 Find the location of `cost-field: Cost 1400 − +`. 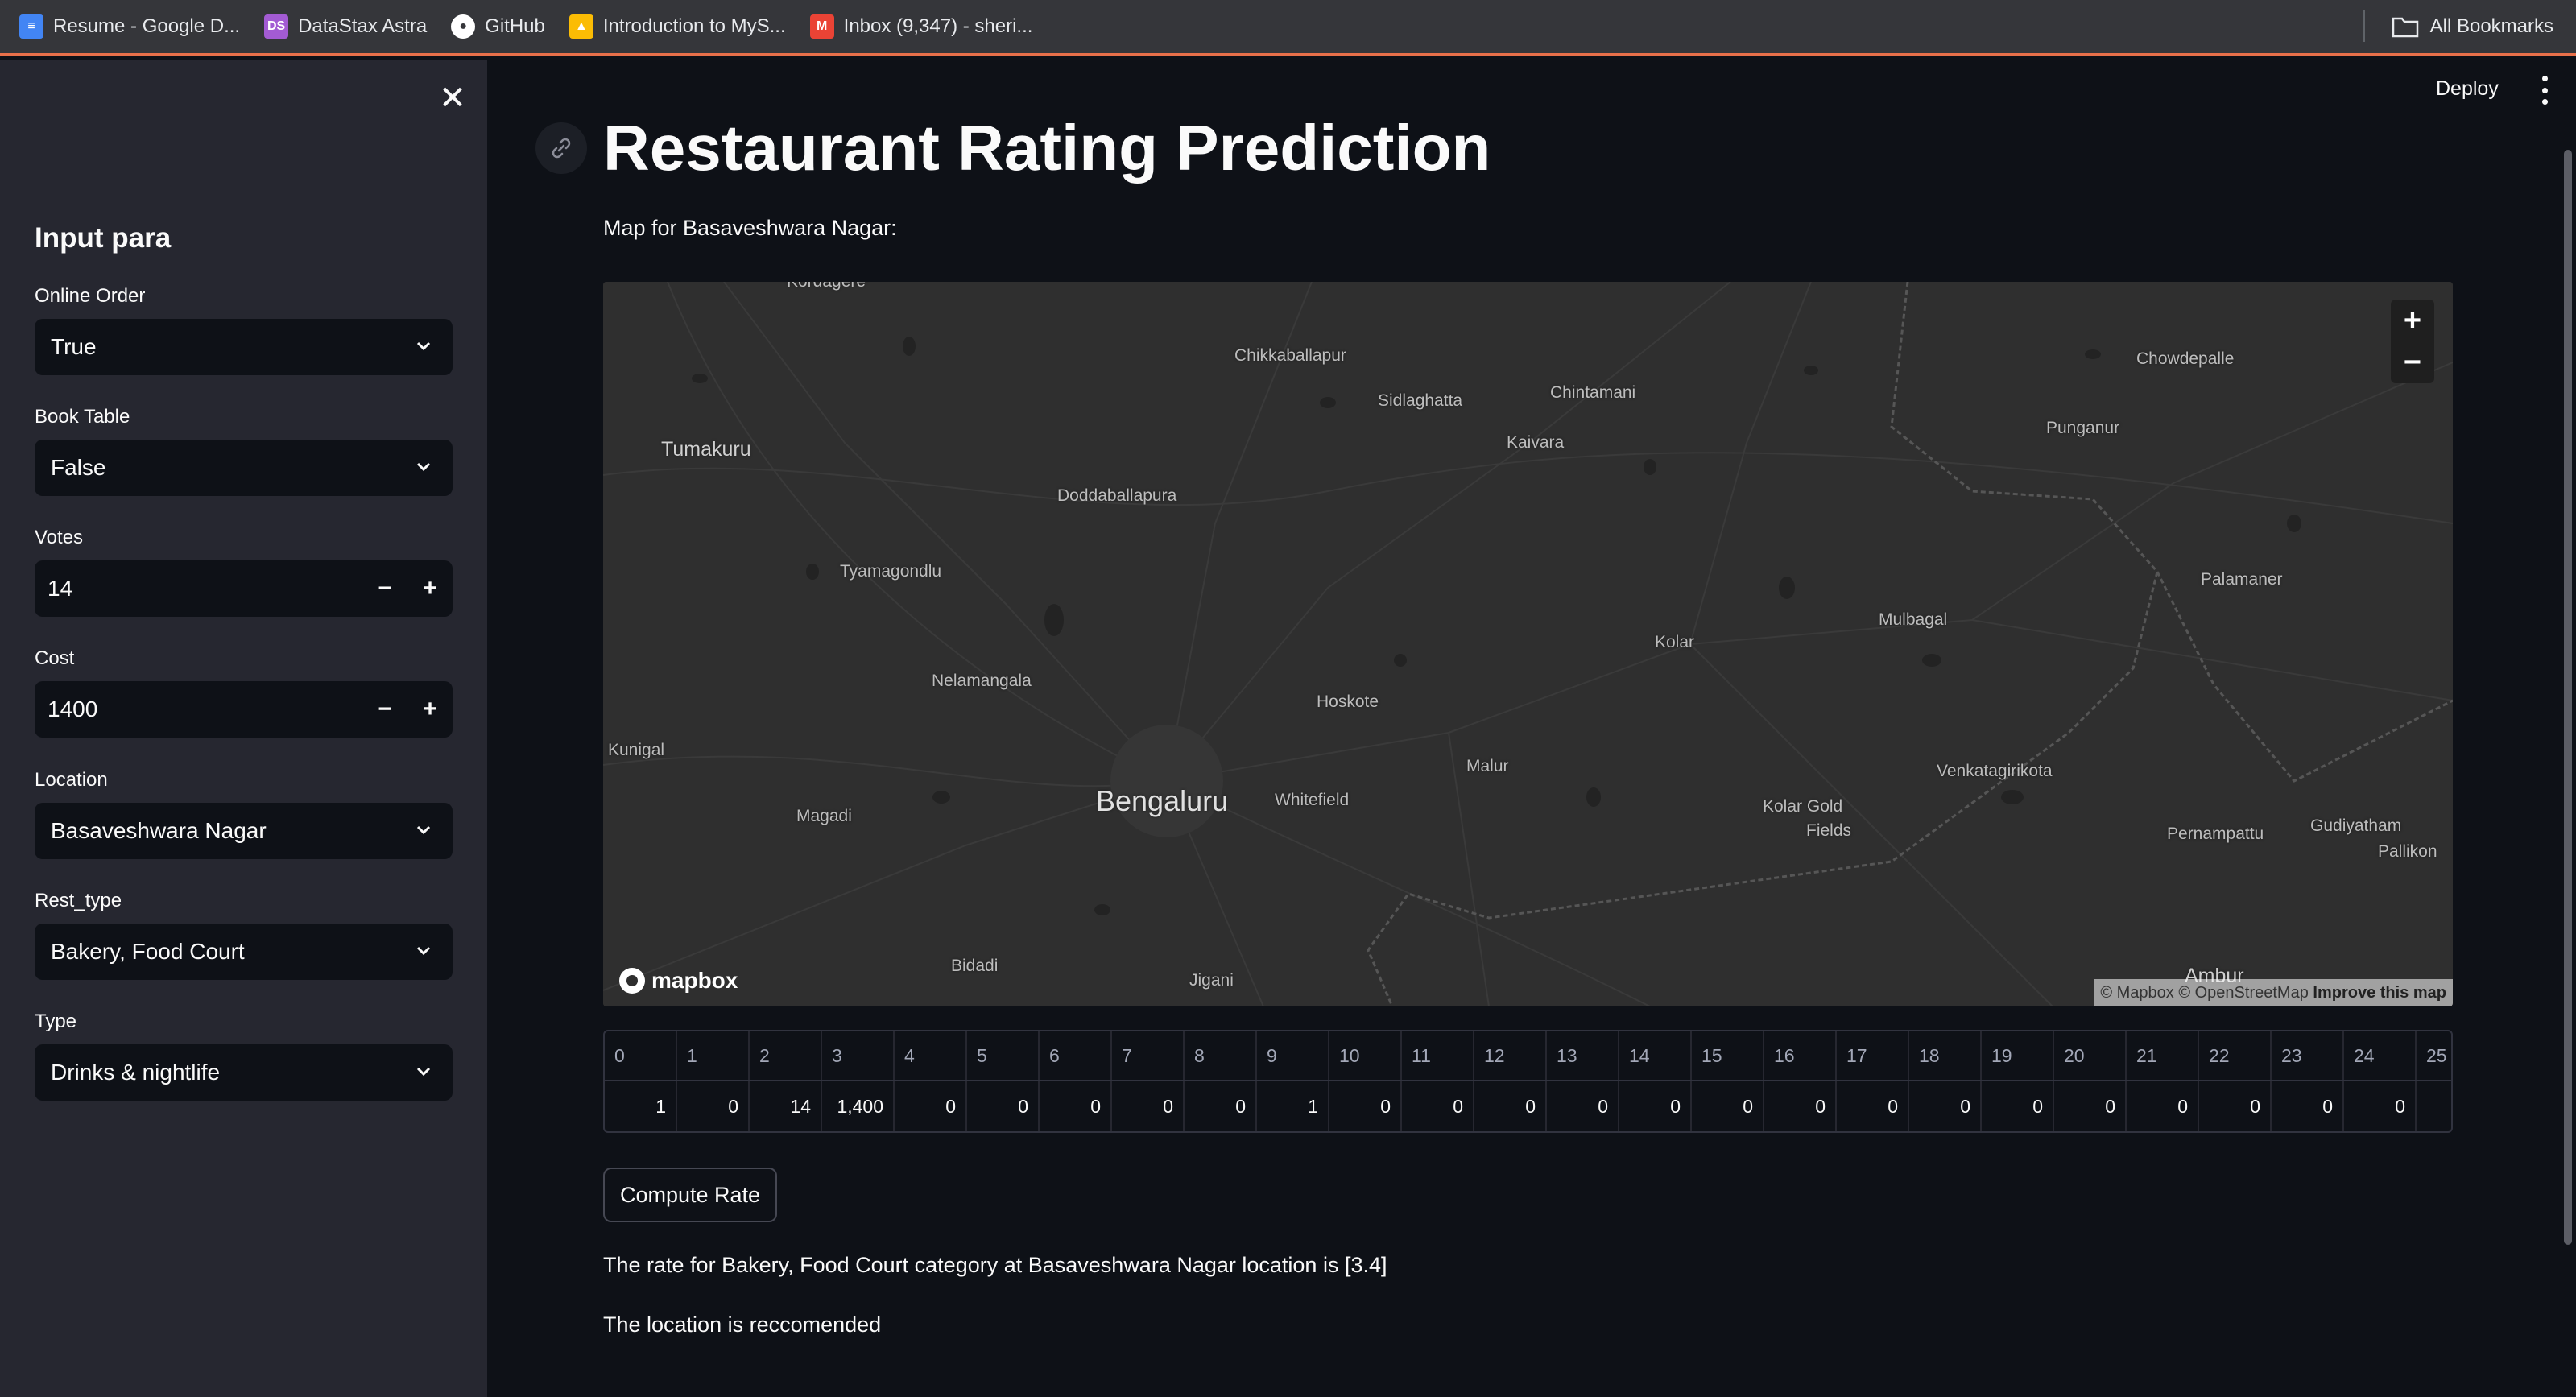

cost-field: Cost 1400 − + is located at coordinates (244, 692).